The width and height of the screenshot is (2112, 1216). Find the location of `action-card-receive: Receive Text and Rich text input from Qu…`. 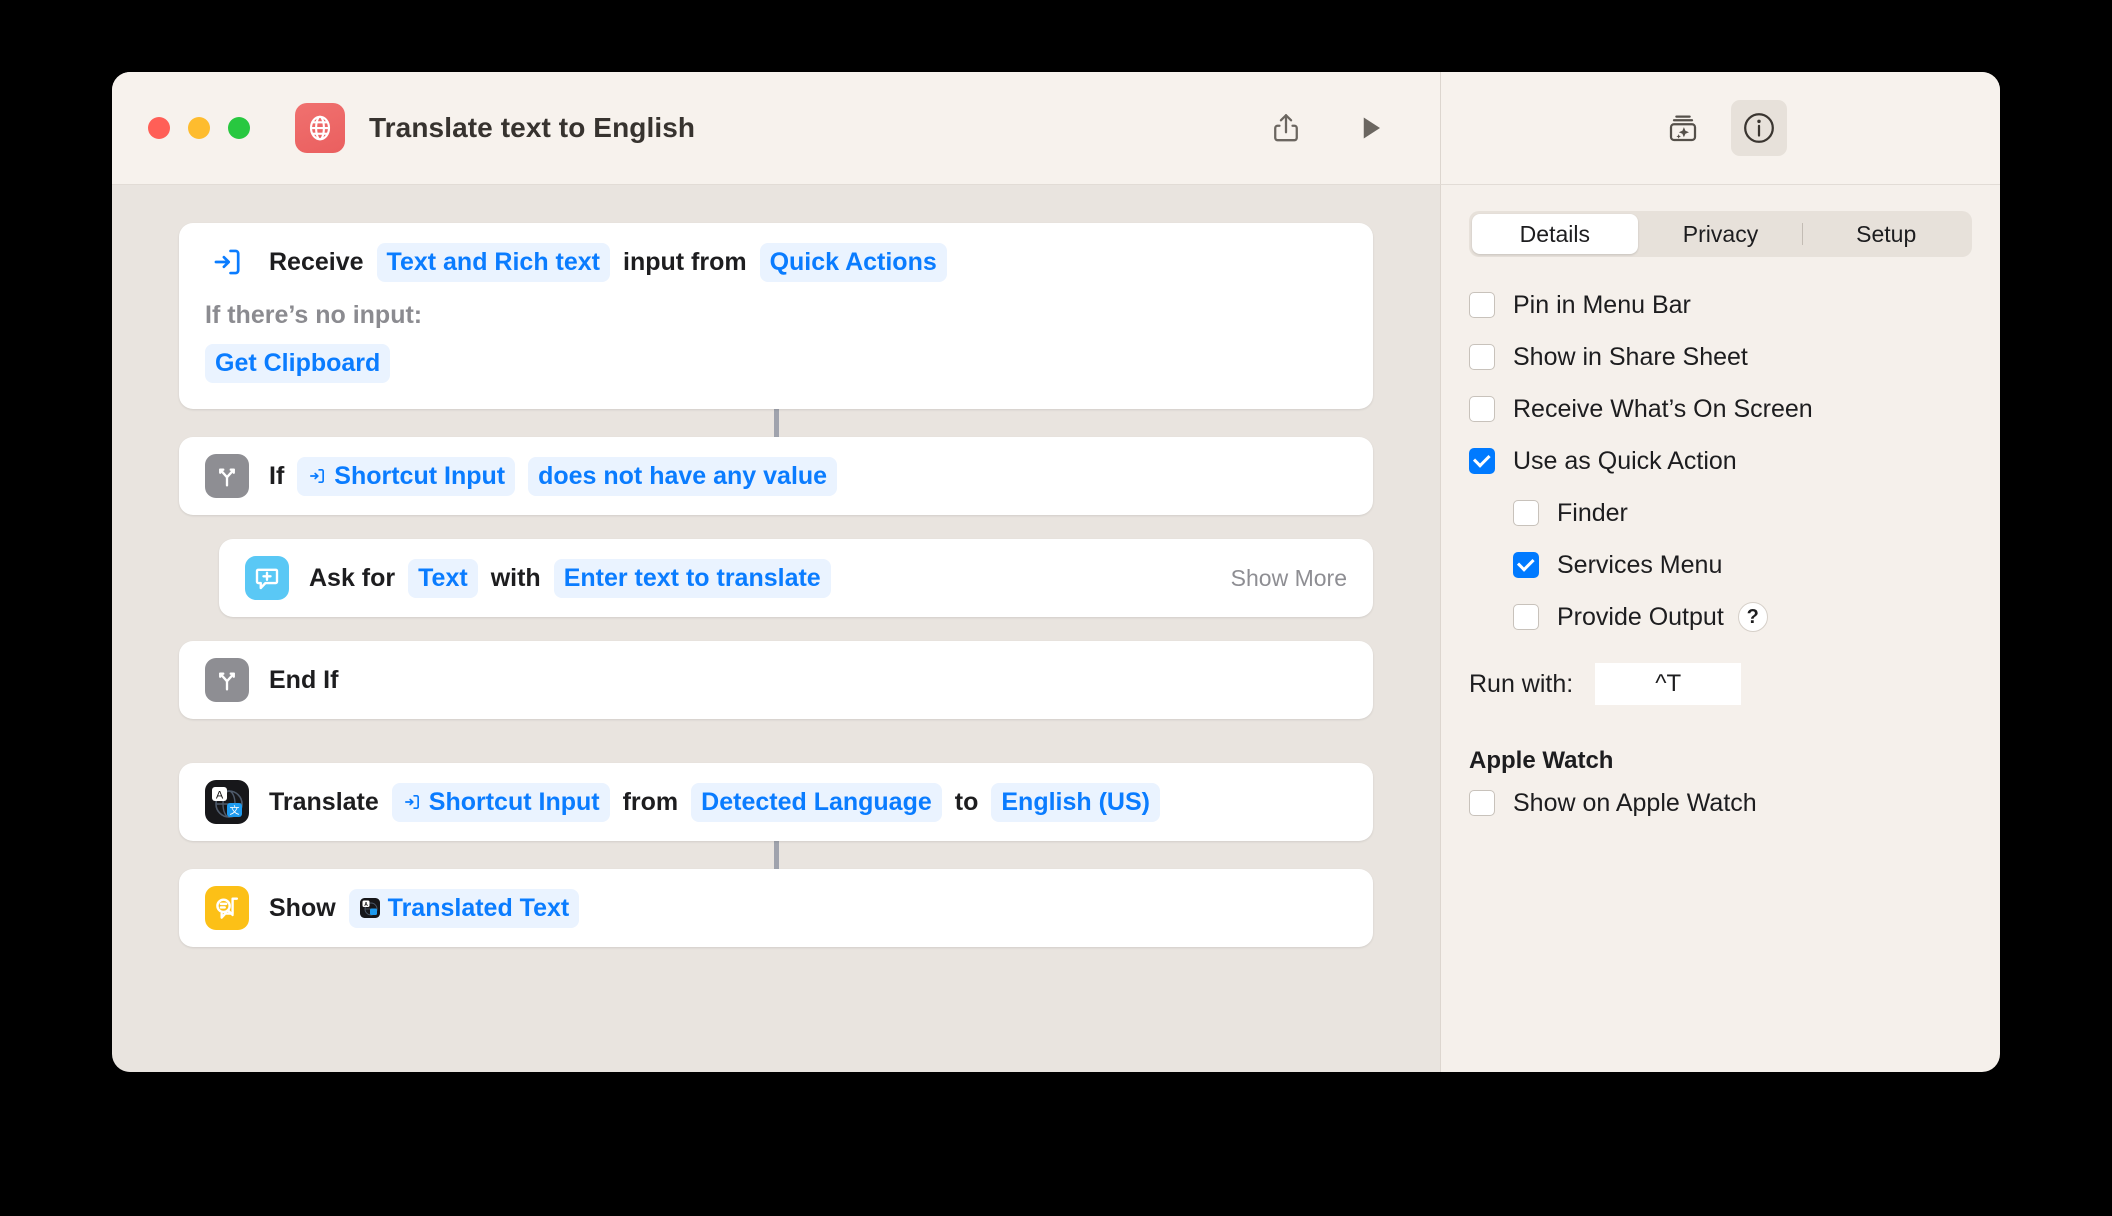

action-card-receive: Receive Text and Rich text input from Qu… is located at coordinates (776, 316).